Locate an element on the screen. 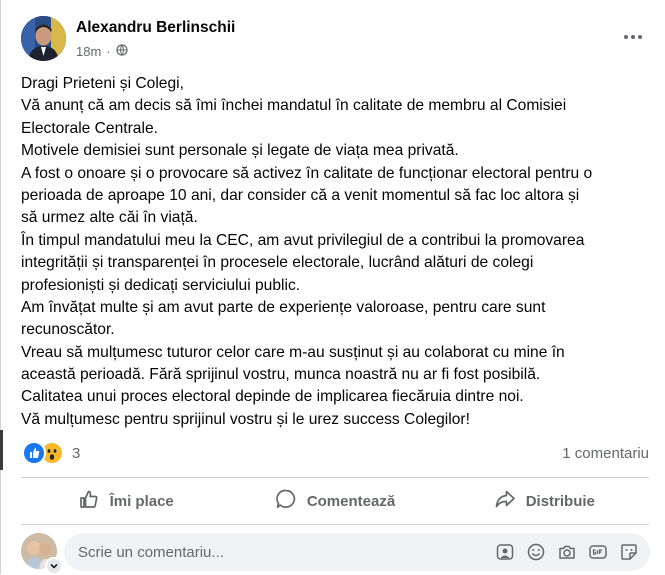 The image size is (665, 575). like-reaction-icon is located at coordinates (34, 453).